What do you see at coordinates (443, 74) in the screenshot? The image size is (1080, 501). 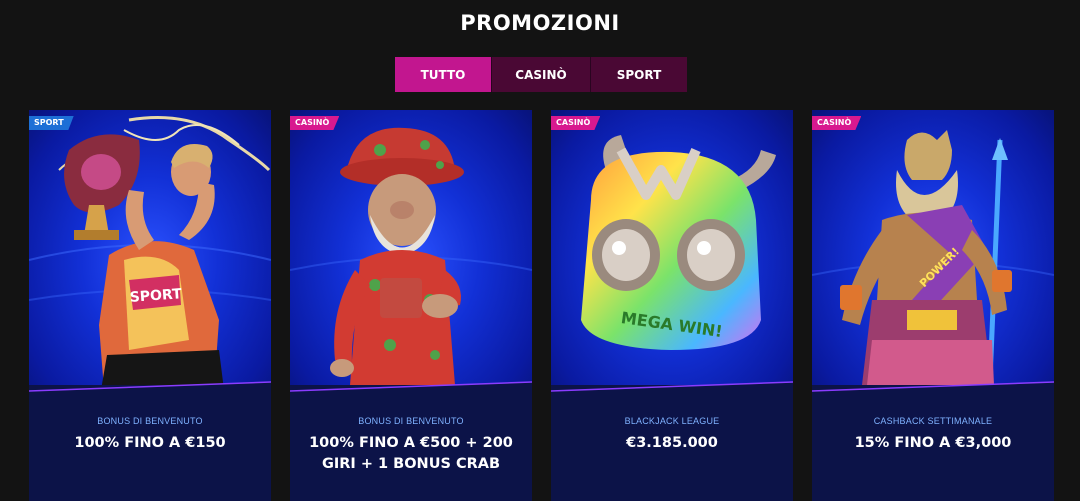 I see `tab-tutto: TUTTO` at bounding box center [443, 74].